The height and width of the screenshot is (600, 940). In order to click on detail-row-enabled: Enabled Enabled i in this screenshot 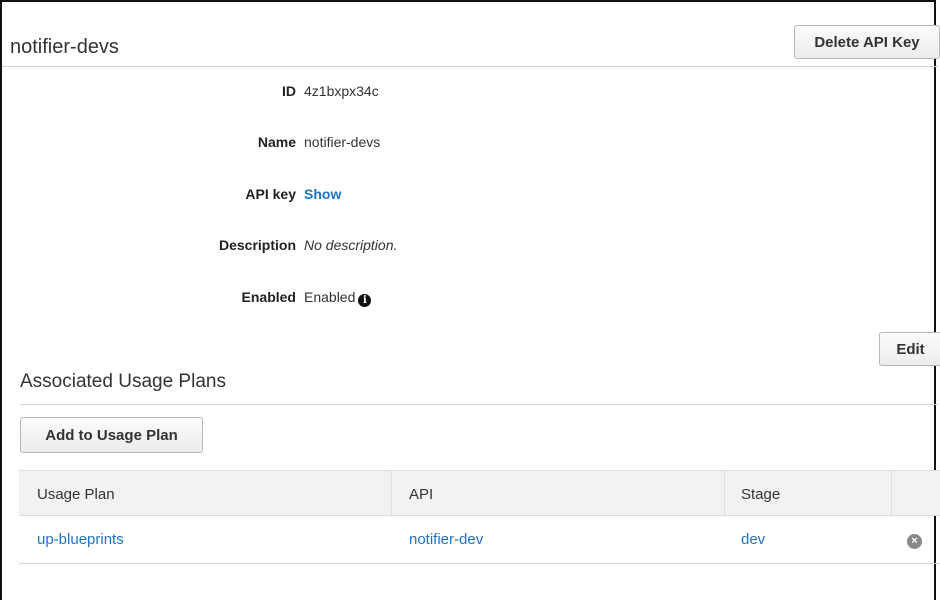, I will do `click(302, 299)`.